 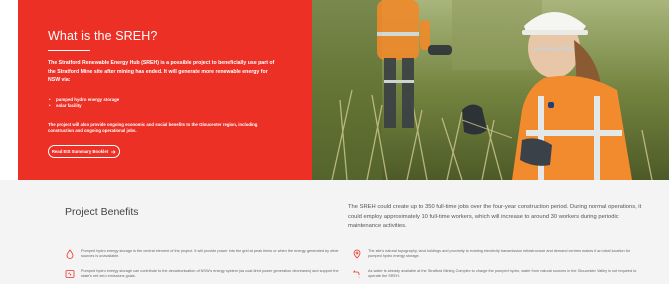 What do you see at coordinates (357, 254) in the screenshot?
I see `location-pin-icon` at bounding box center [357, 254].